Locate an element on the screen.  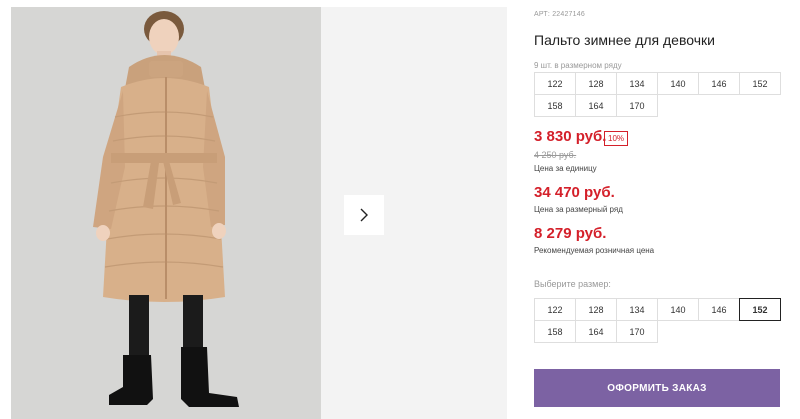
rrp-price-note: Рекомендуемая розничная цена is located at coordinates (594, 250).